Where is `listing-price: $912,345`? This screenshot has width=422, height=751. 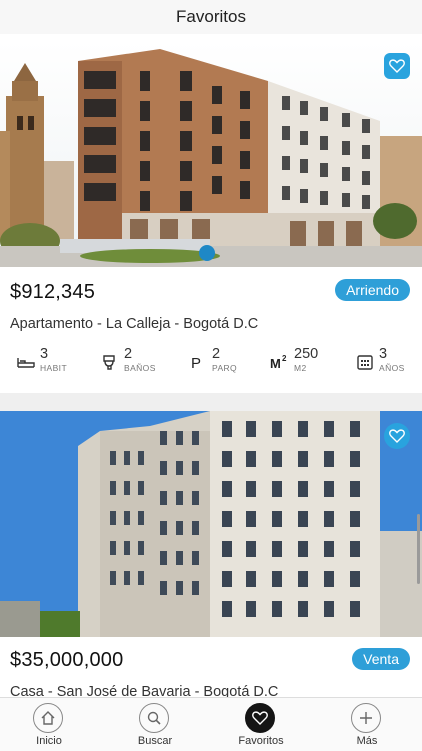 listing-price: $912,345 is located at coordinates (53, 292).